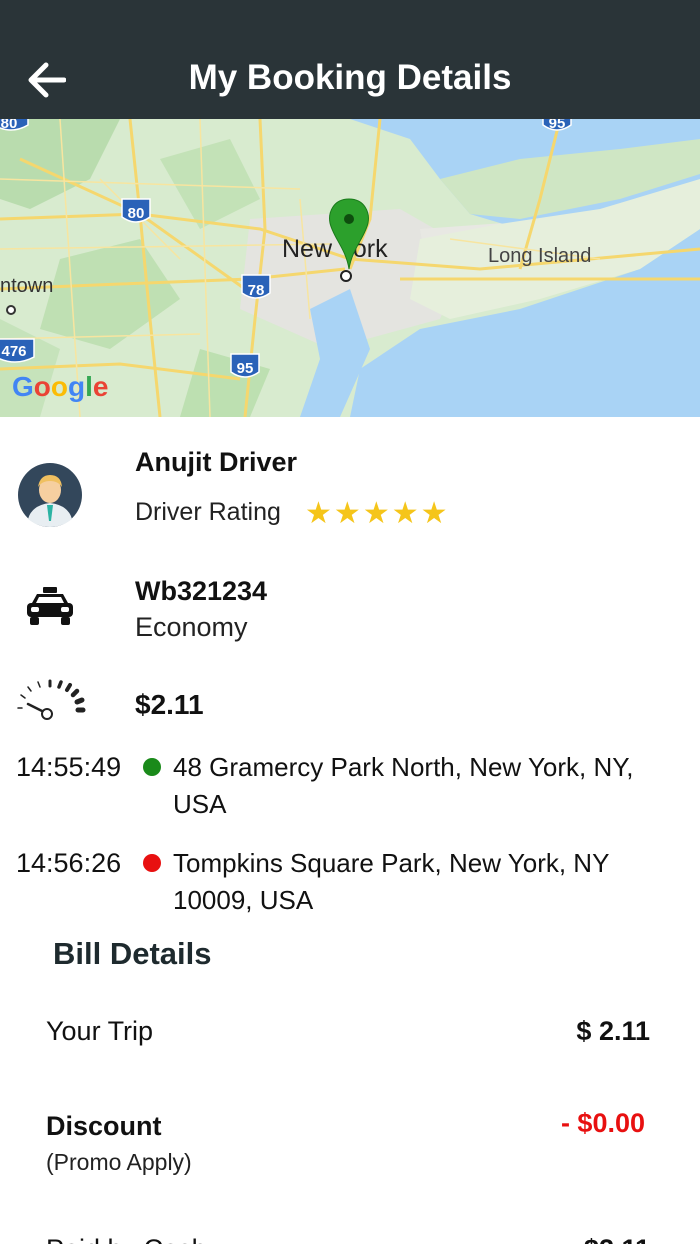 The height and width of the screenshot is (1244, 700). What do you see at coordinates (613, 1031) in the screenshot?
I see `your-trip-value: $ 2.11` at bounding box center [613, 1031].